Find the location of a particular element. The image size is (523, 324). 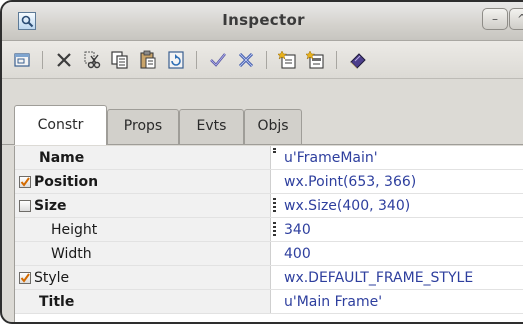

paste-icon is located at coordinates (148, 60).